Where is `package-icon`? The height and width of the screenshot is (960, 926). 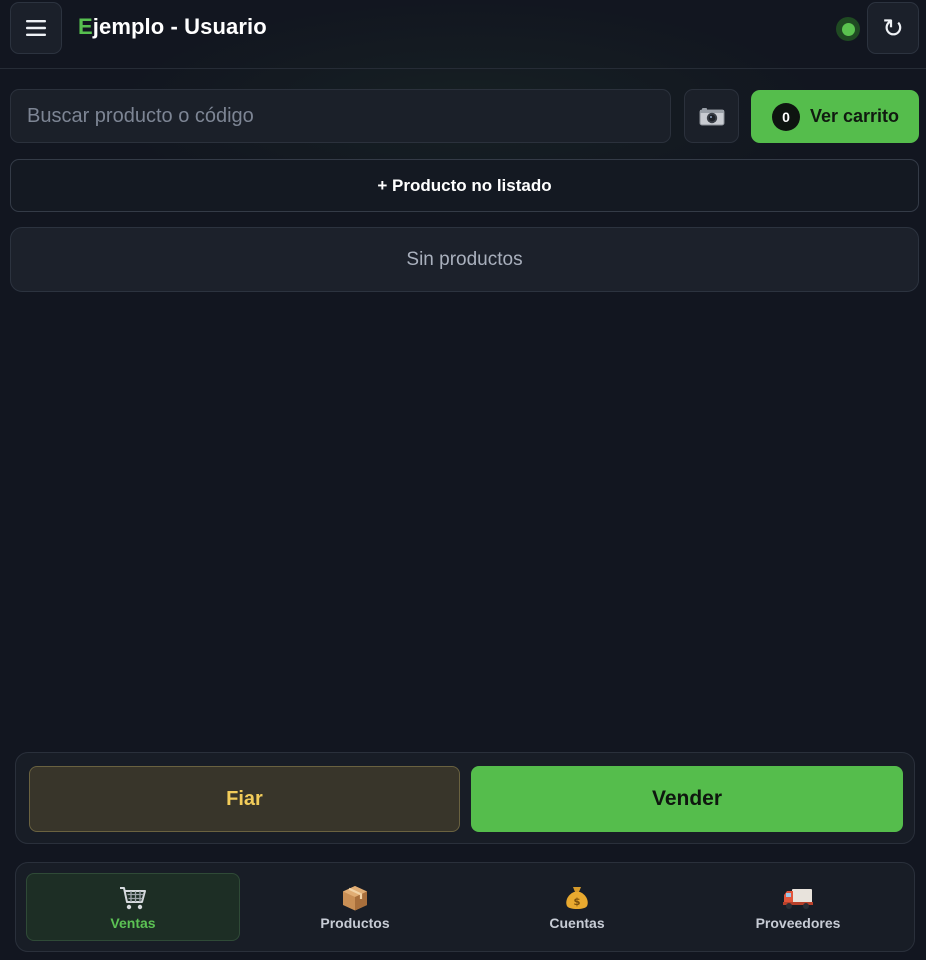
package-icon is located at coordinates (355, 898).